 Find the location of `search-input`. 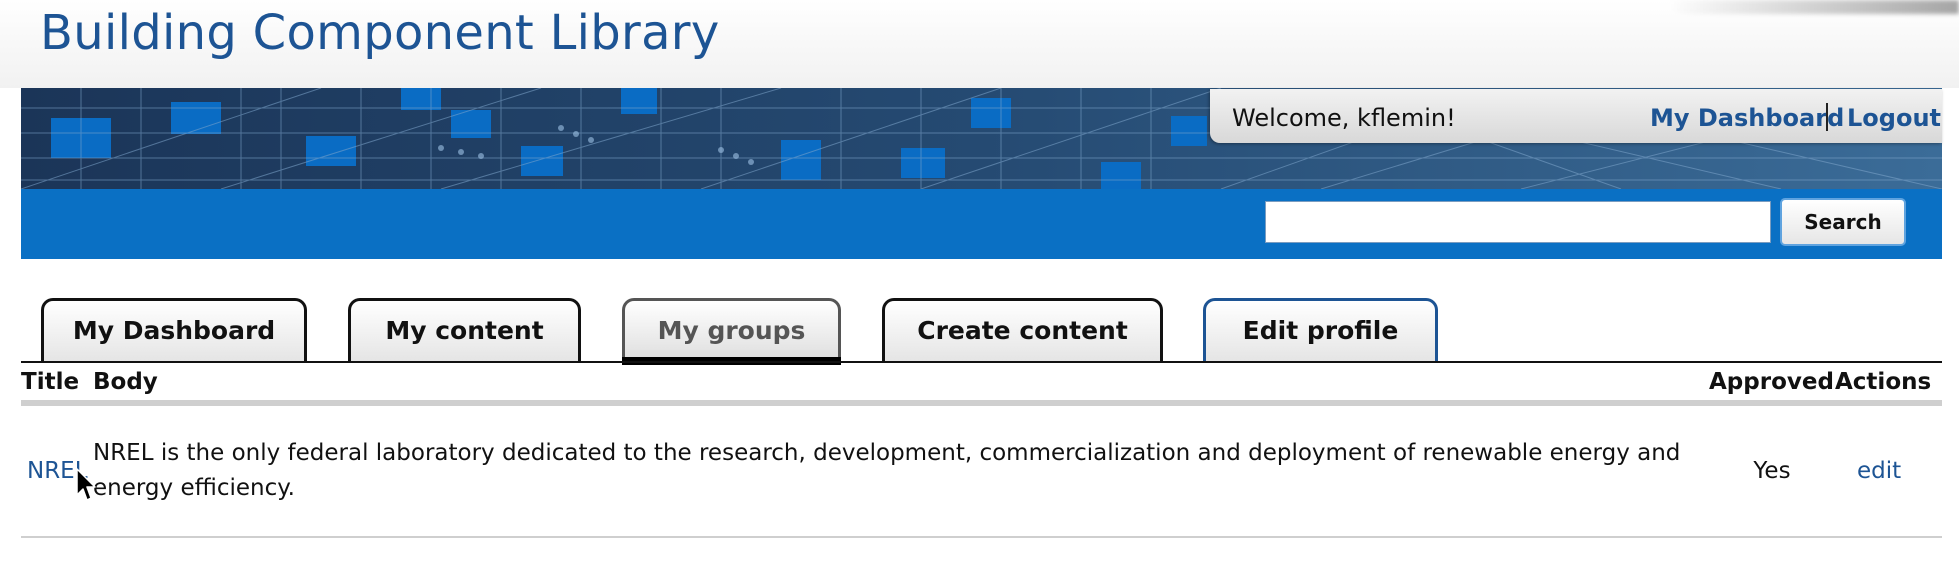

search-input is located at coordinates (1518, 222).